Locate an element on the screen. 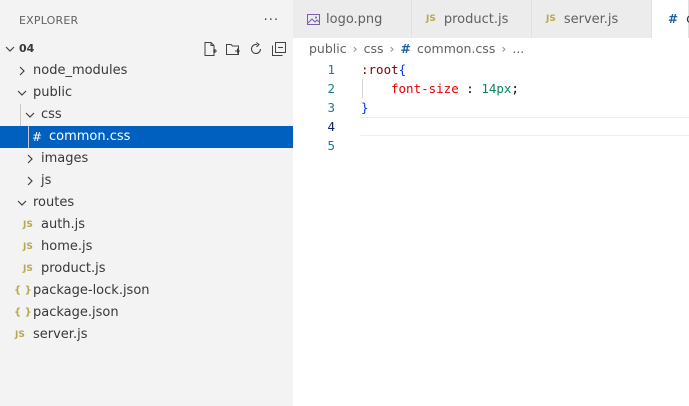 The image size is (689, 406). code-line-3: } is located at coordinates (365, 107).